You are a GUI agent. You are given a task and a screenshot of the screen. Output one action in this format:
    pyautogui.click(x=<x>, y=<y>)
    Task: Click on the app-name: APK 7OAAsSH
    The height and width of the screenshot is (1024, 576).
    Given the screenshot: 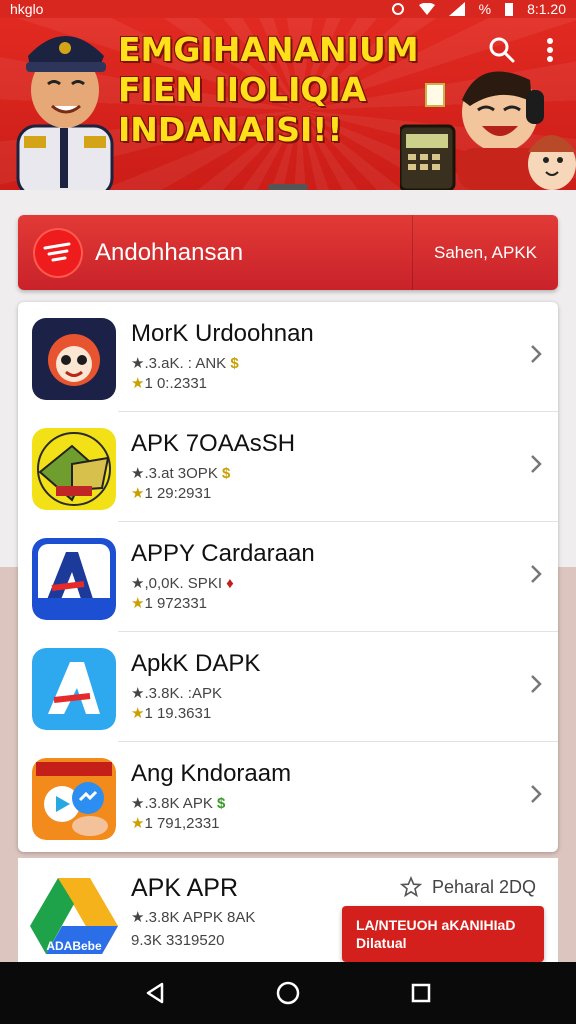 What is the action you would take?
    pyautogui.click(x=213, y=443)
    